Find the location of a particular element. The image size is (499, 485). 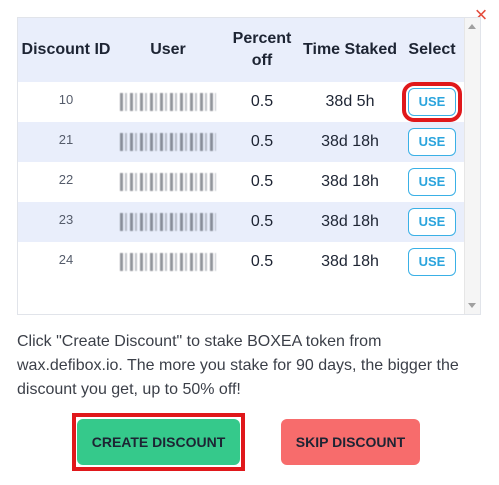

table-row: 22 0.5 38d 18h USE is located at coordinates (242, 182).